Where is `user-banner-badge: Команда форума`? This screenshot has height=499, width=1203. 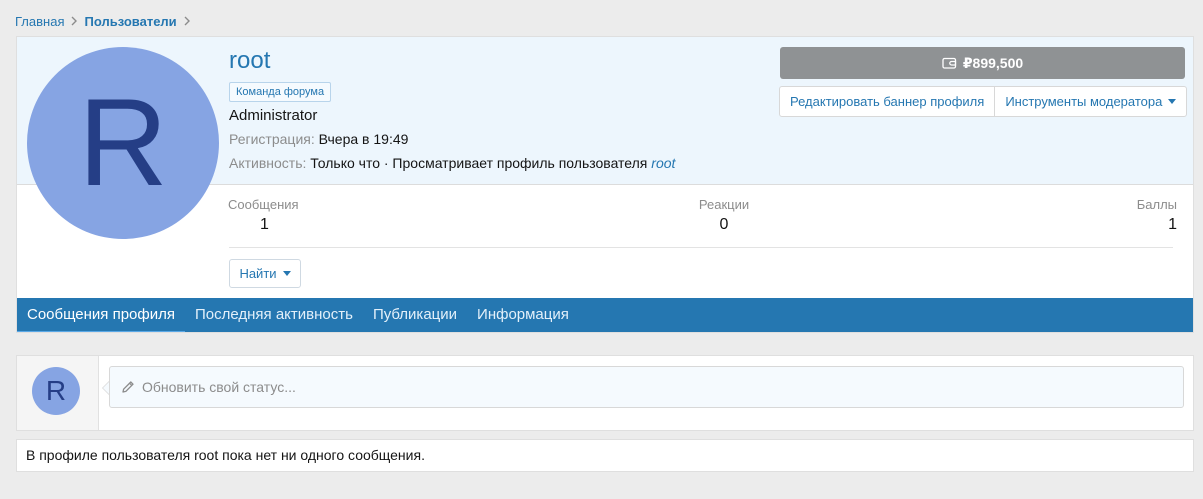 user-banner-badge: Команда форума is located at coordinates (280, 92).